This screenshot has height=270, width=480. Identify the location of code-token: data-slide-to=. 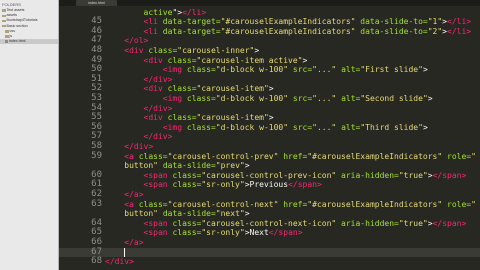
(394, 22).